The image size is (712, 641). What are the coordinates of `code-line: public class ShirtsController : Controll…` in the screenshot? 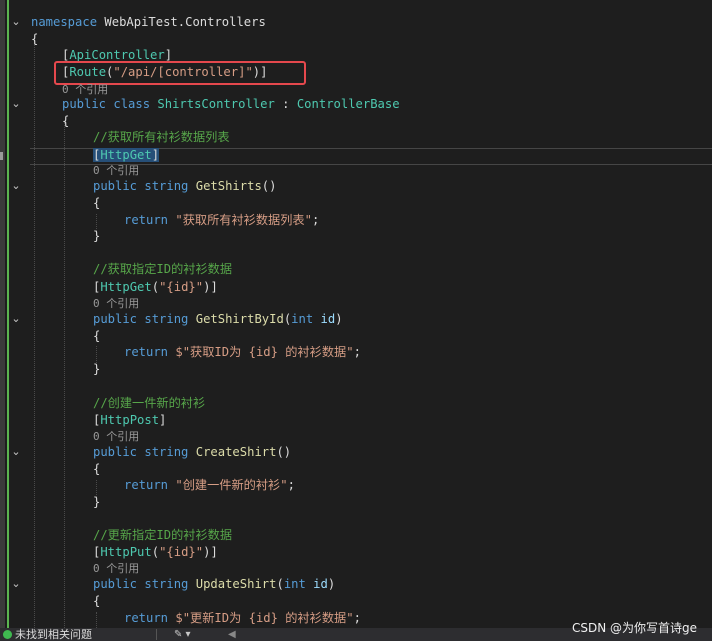 It's located at (231, 104).